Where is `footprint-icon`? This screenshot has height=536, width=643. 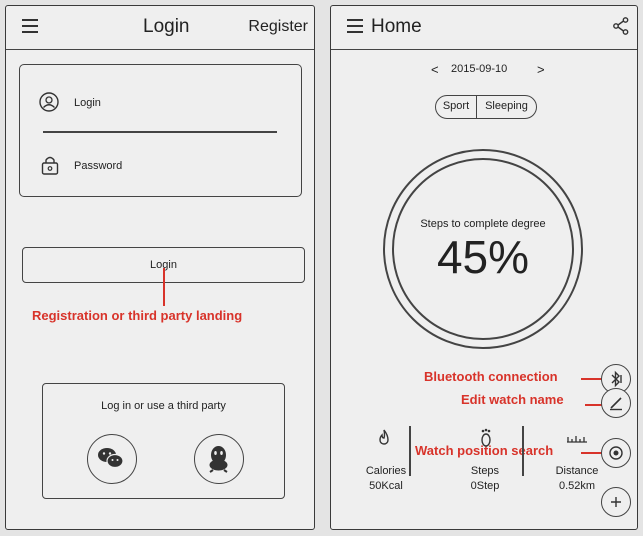
footprint-icon is located at coordinates (486, 440).